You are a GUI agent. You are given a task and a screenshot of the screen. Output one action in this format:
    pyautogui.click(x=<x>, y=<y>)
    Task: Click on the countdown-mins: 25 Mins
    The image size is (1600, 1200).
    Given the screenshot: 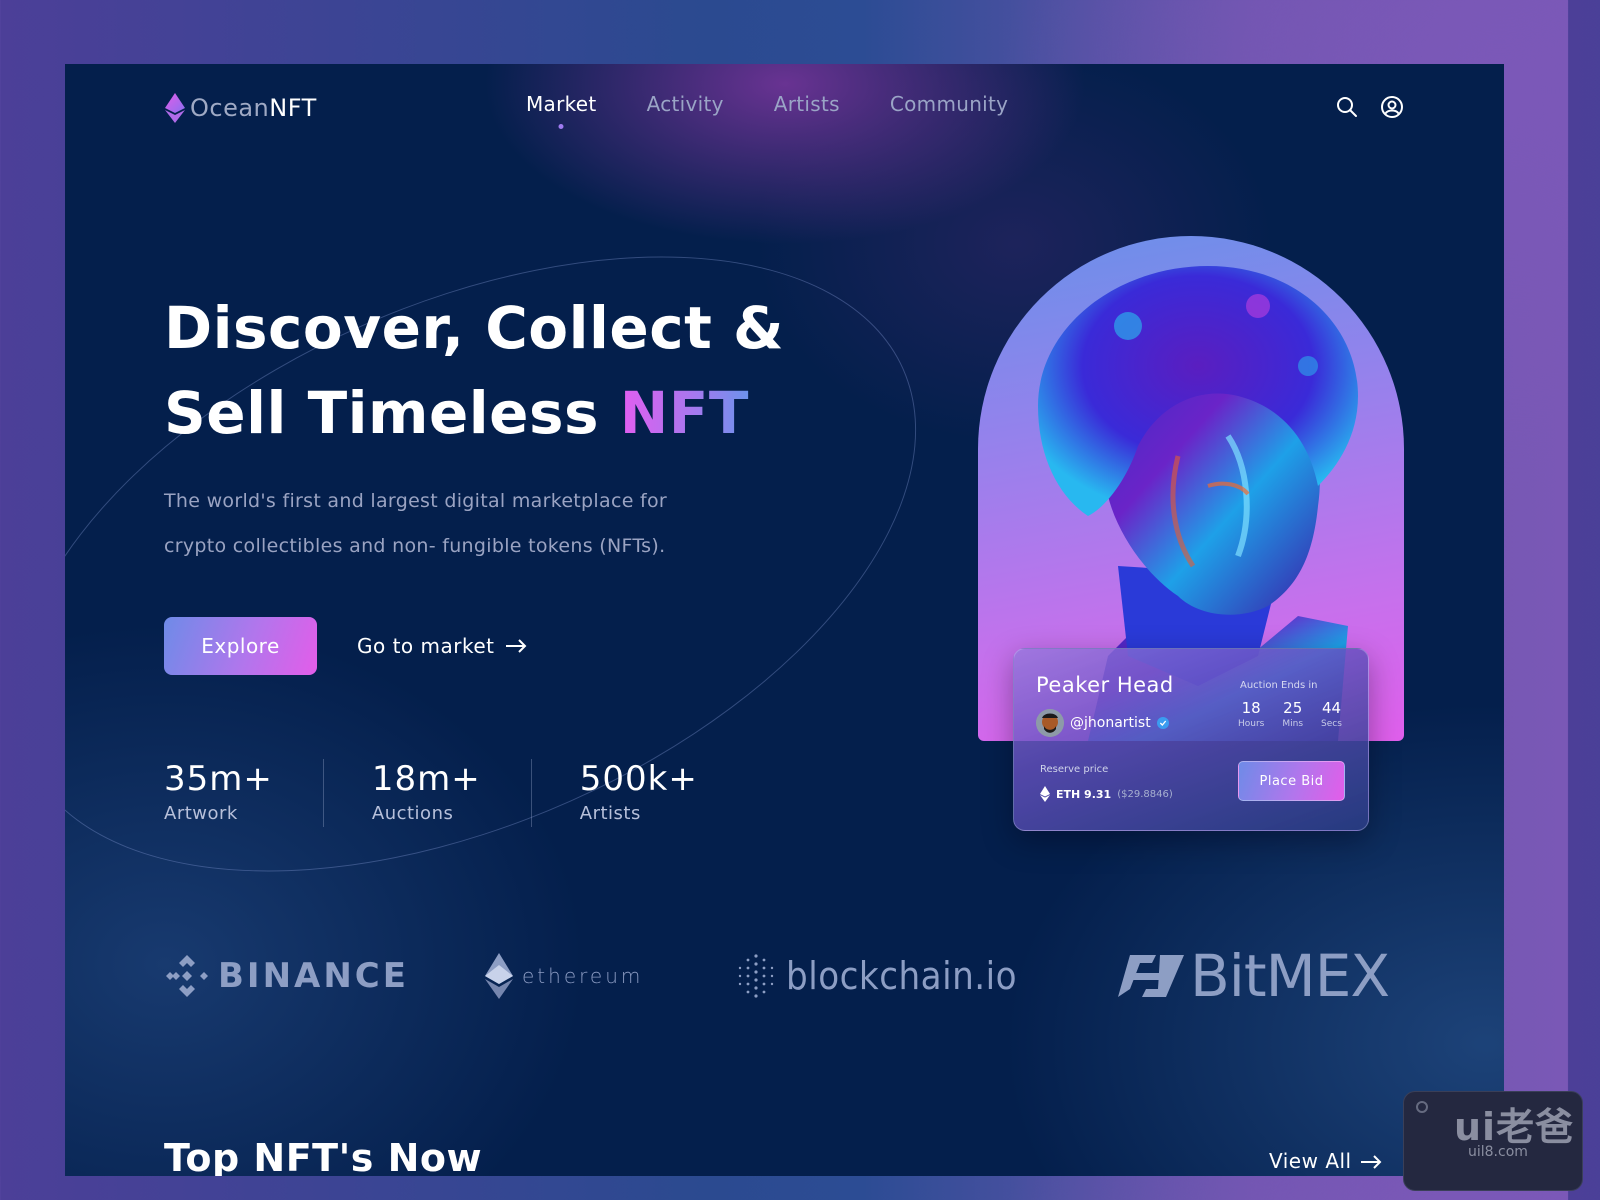 What is the action you would take?
    pyautogui.click(x=1292, y=714)
    